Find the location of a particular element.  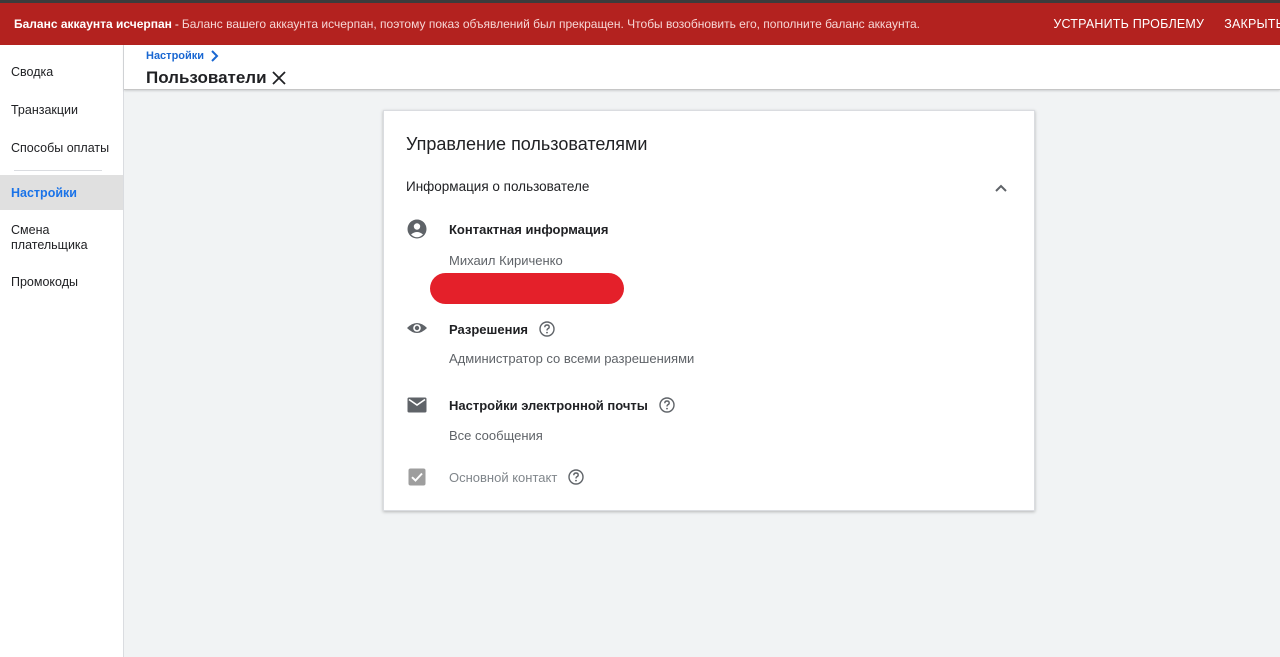

sidebar-divider is located at coordinates (58, 170).